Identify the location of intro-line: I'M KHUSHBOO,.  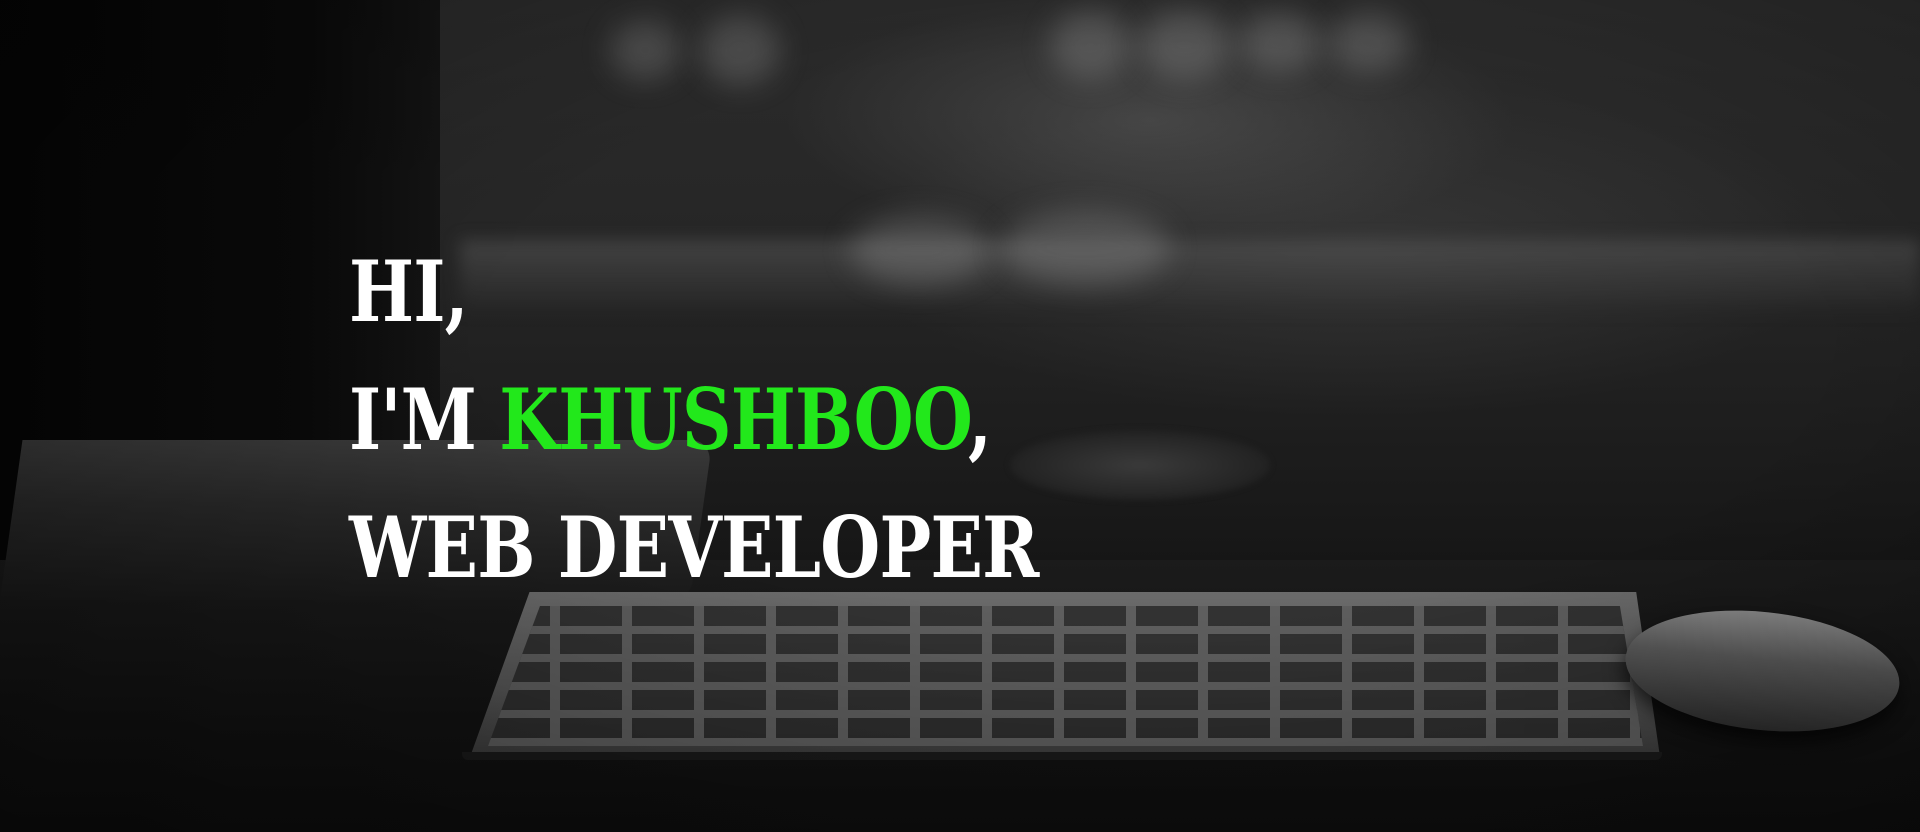
(694, 420).